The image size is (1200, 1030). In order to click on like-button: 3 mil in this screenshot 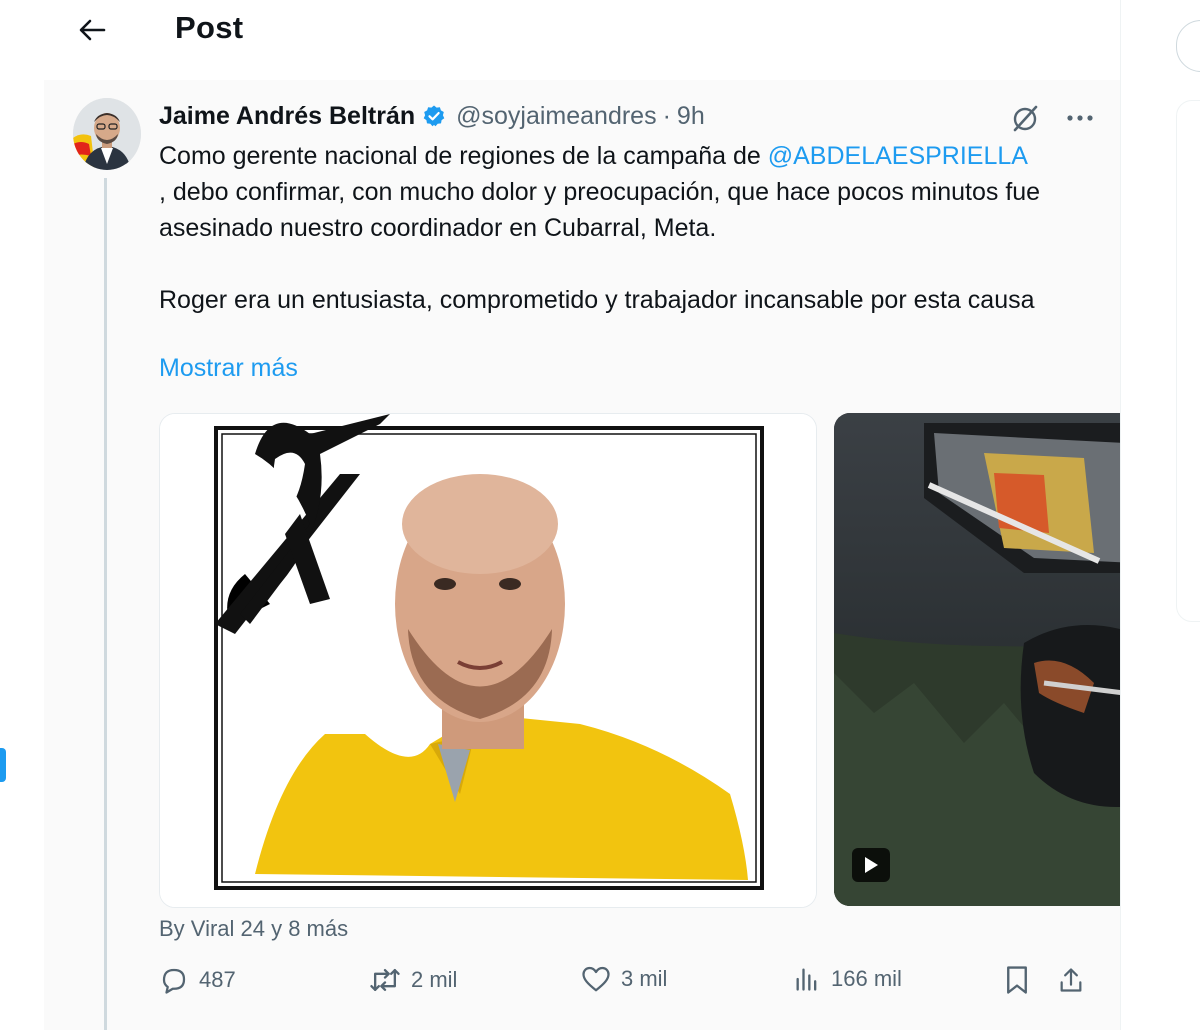, I will do `click(624, 979)`.